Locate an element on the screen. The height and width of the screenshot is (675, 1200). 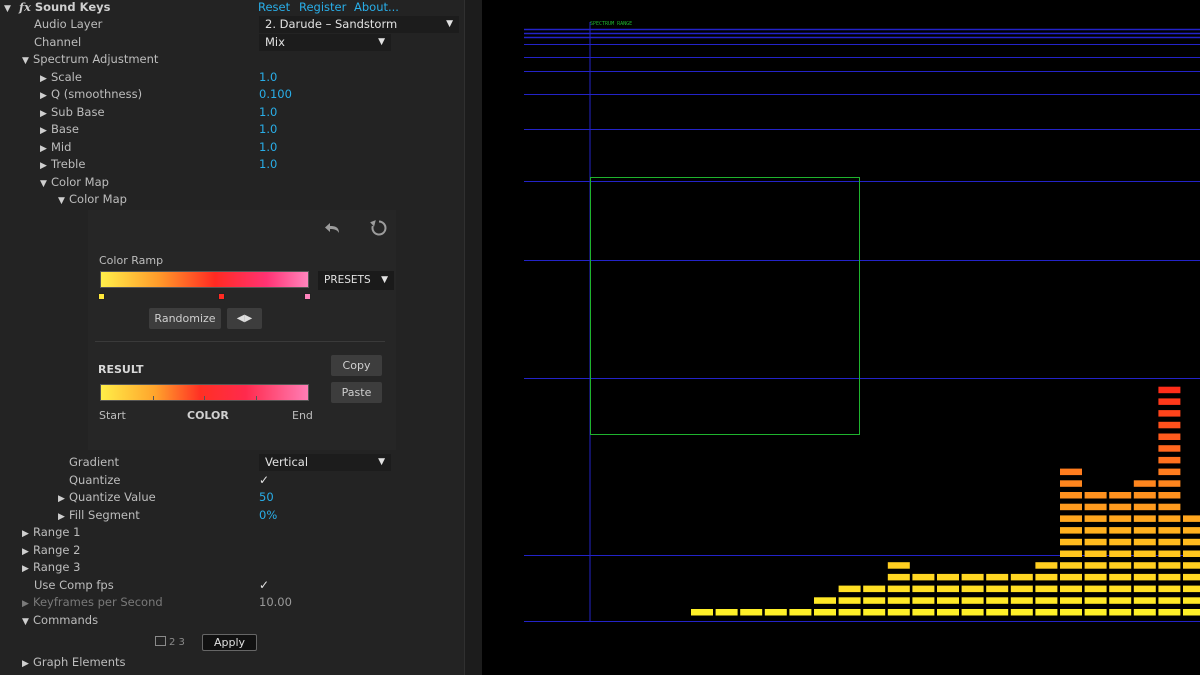
color-map-group: ▼ Color Map is located at coordinates (232, 183).